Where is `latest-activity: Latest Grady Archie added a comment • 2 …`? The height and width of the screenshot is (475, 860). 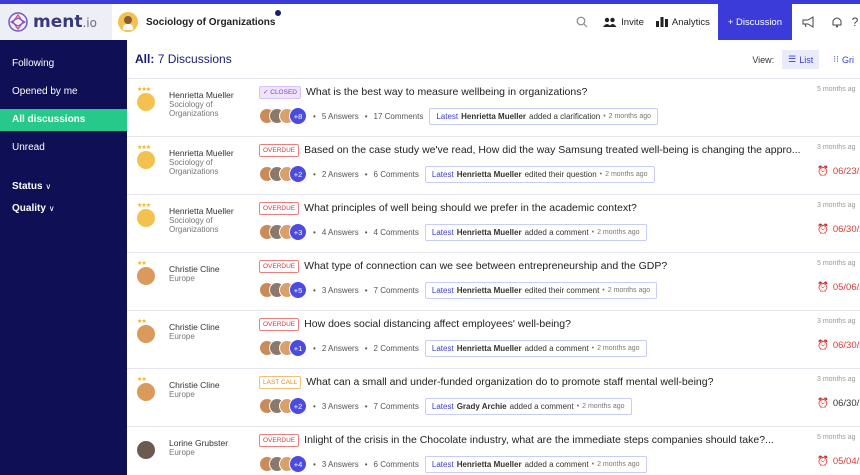
latest-activity: Latest Grady Archie added a comment • 2 … is located at coordinates (528, 406).